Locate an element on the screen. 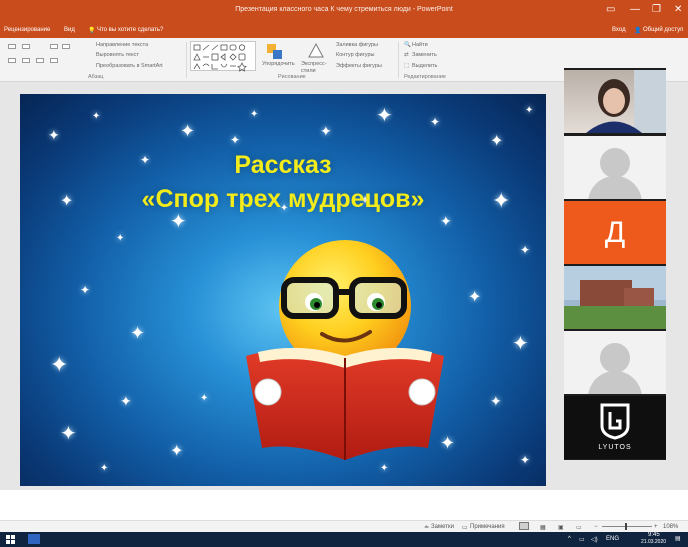 This screenshot has height=547, width=688. slide-title-line-1: Рассказ is located at coordinates (283, 165).